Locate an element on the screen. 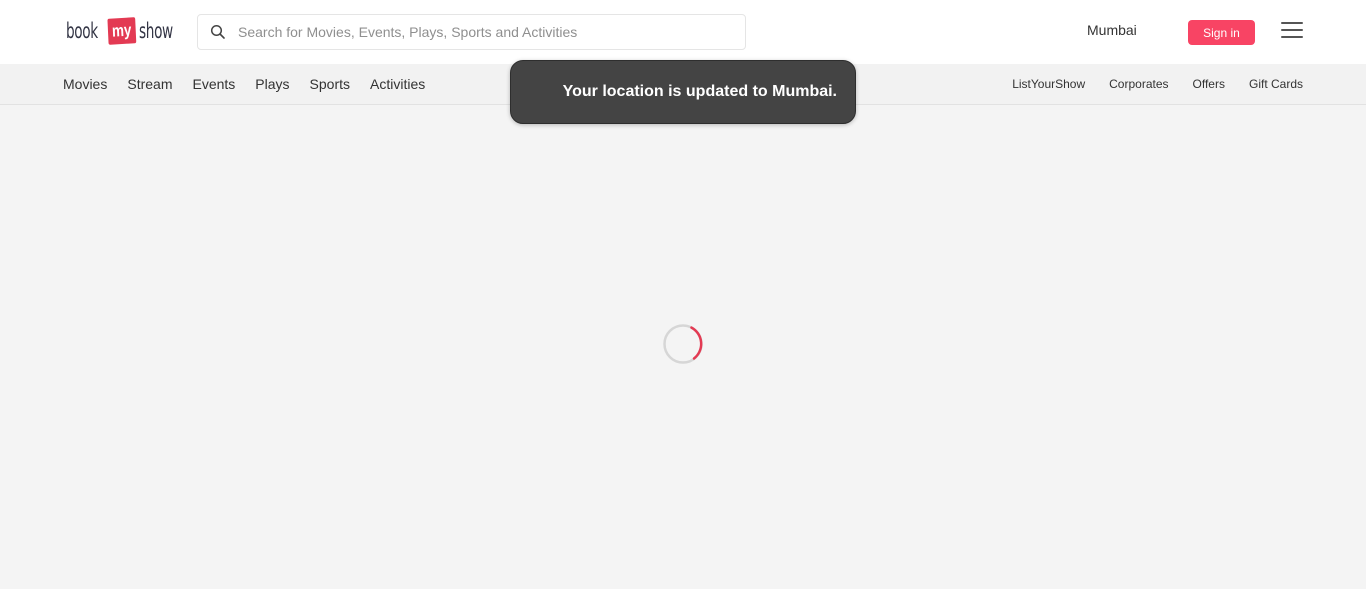  nav-link-activities: Activities is located at coordinates (397, 84).